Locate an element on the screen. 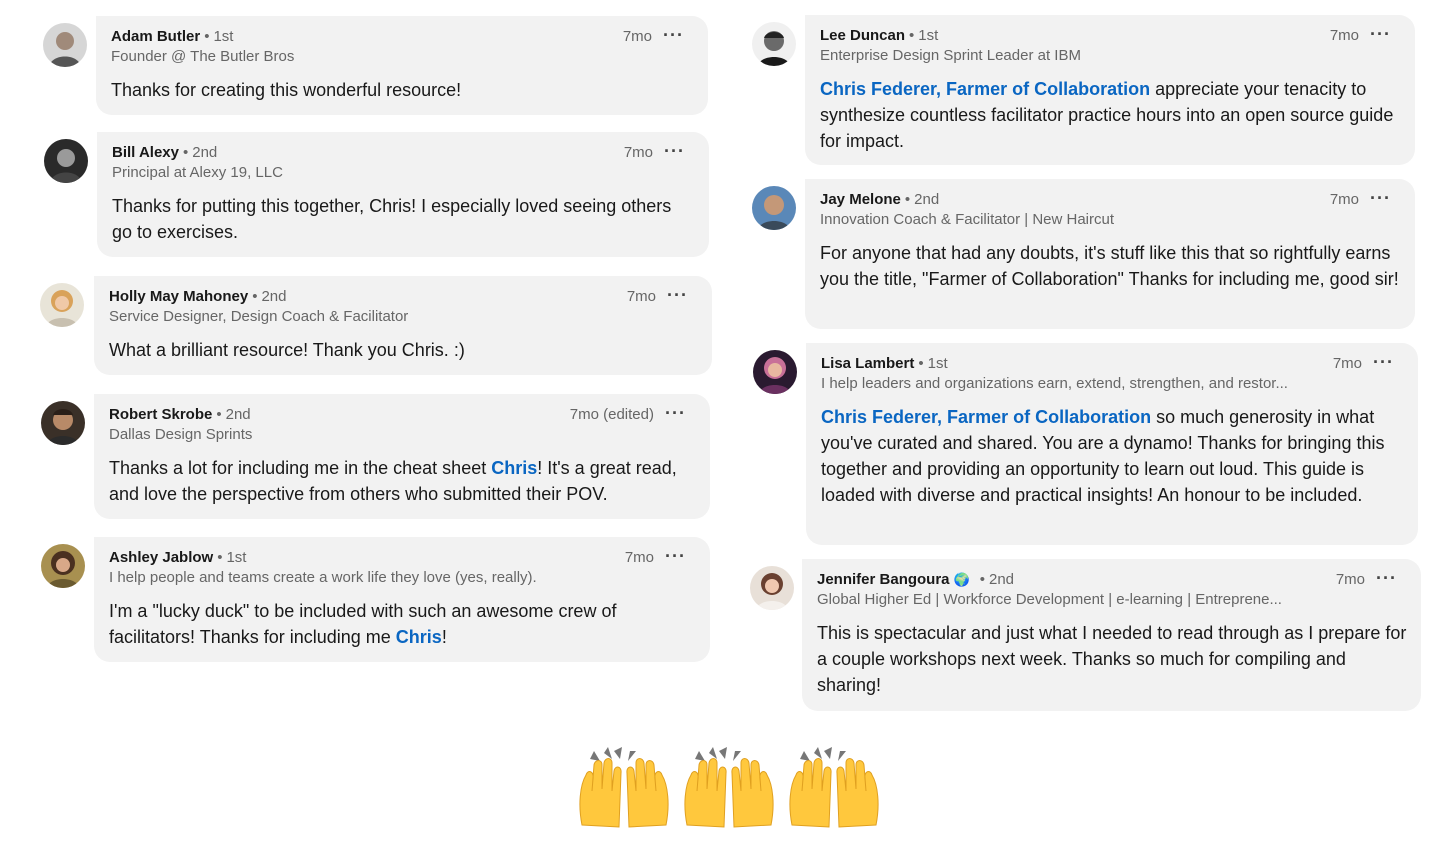 This screenshot has height=848, width=1456. author-name: Jennifer Bangoura is located at coordinates (883, 579).